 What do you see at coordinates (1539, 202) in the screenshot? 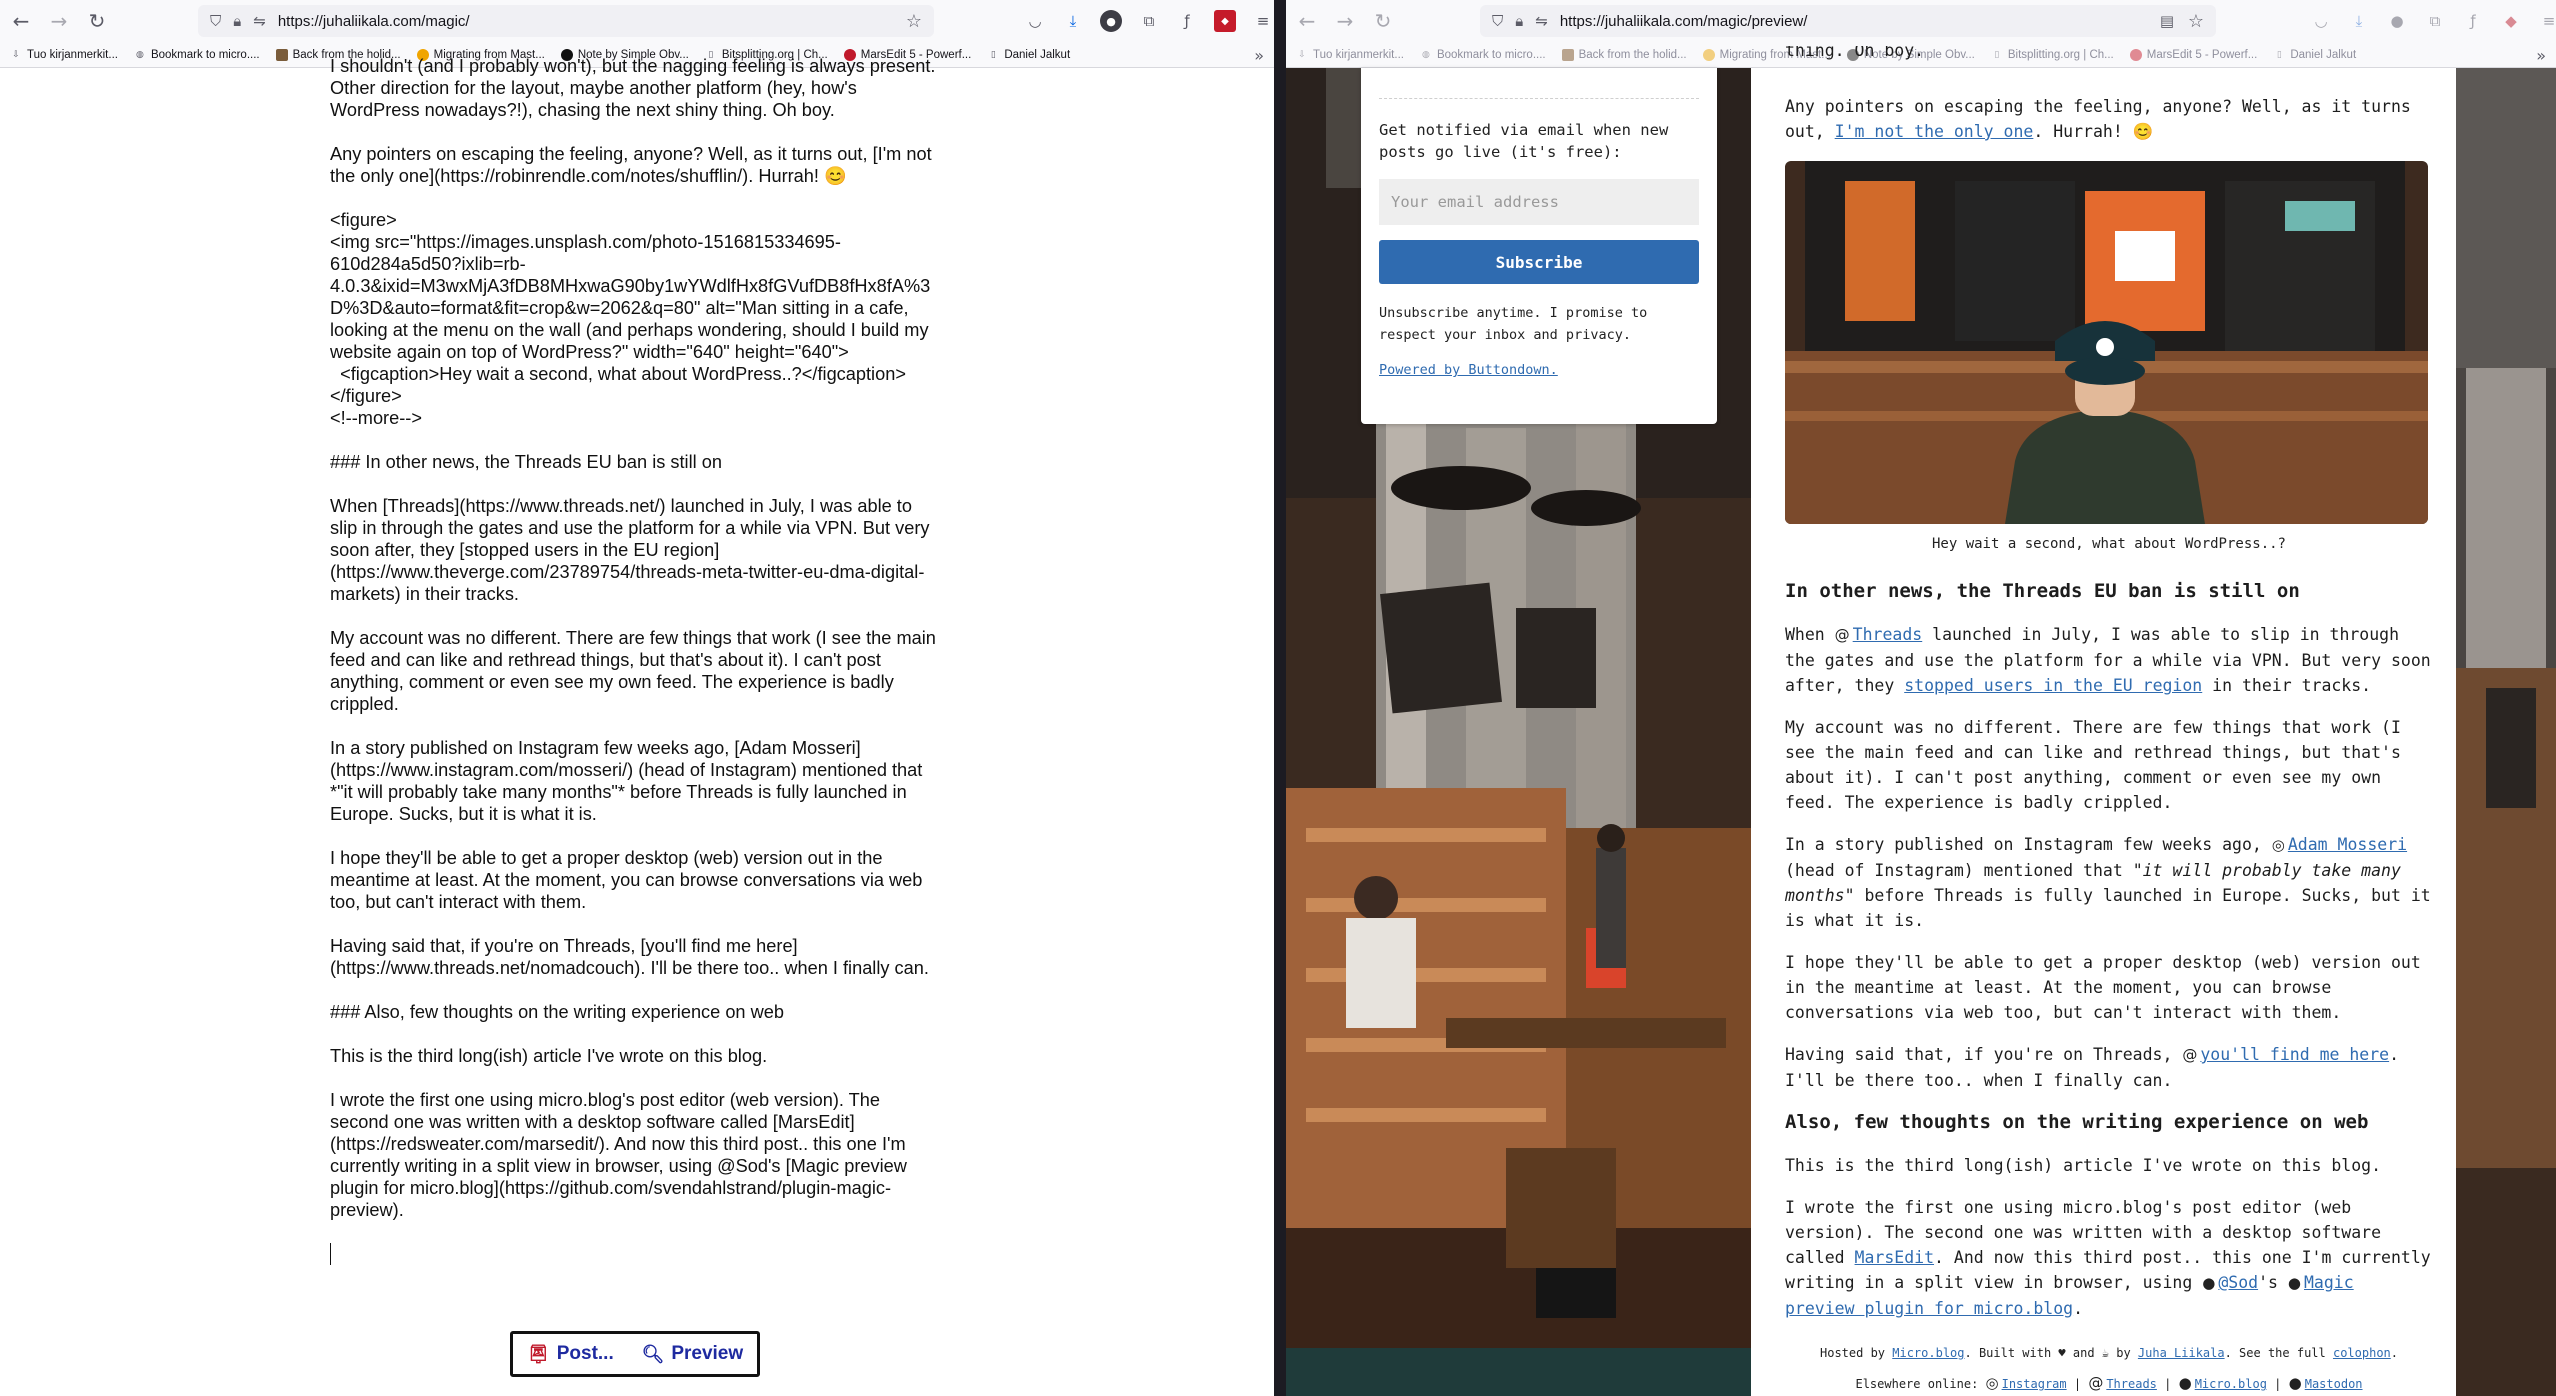
I see `email-field: Your email address` at bounding box center [1539, 202].